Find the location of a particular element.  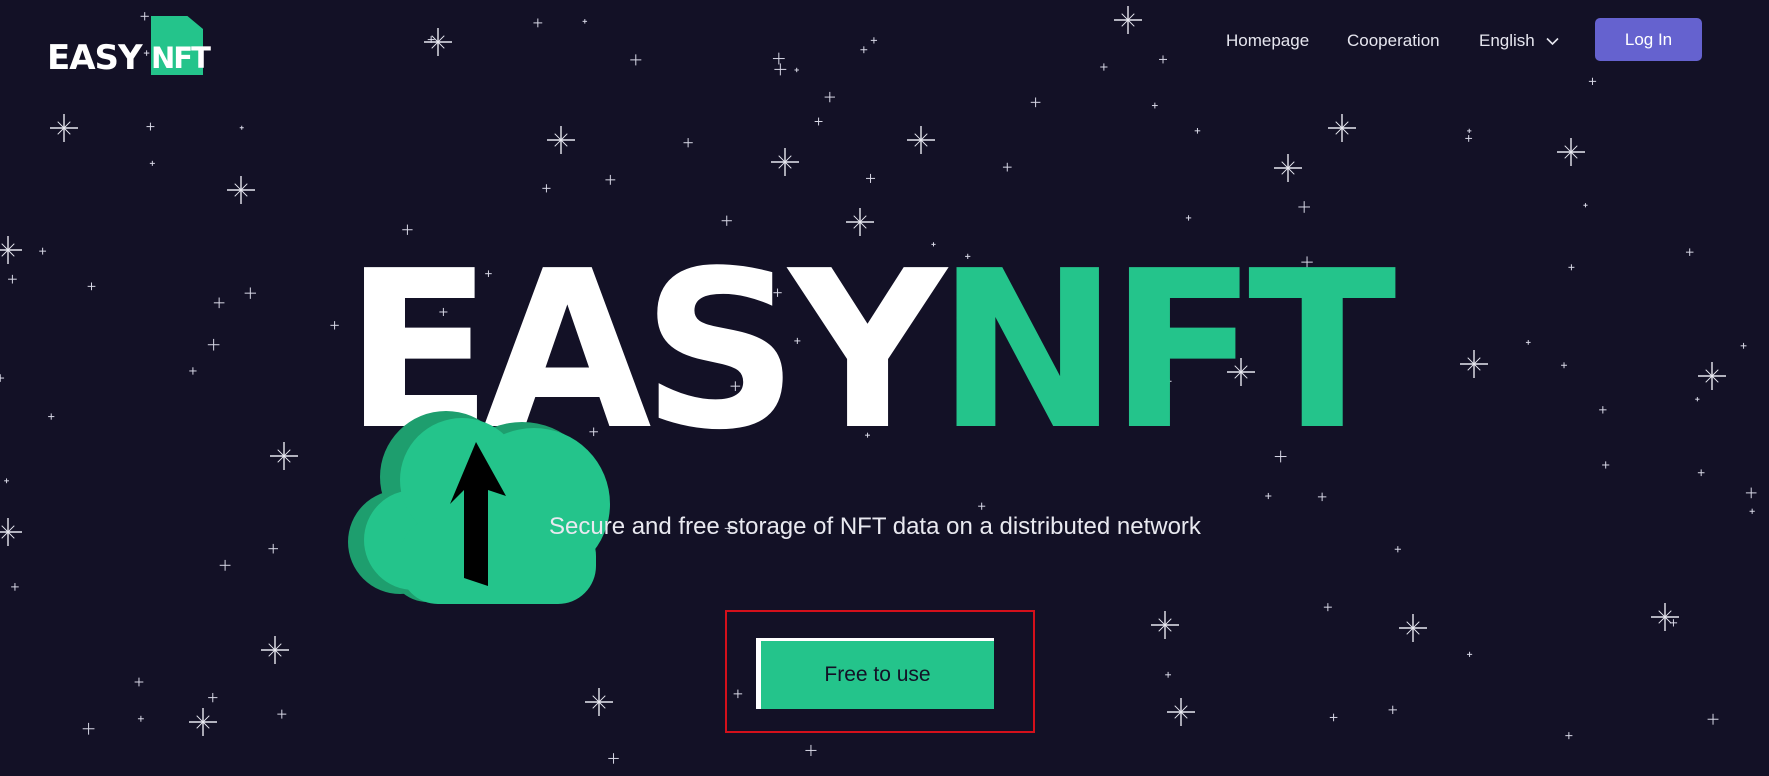

free-to-use-button: Free to use is located at coordinates (875, 673).